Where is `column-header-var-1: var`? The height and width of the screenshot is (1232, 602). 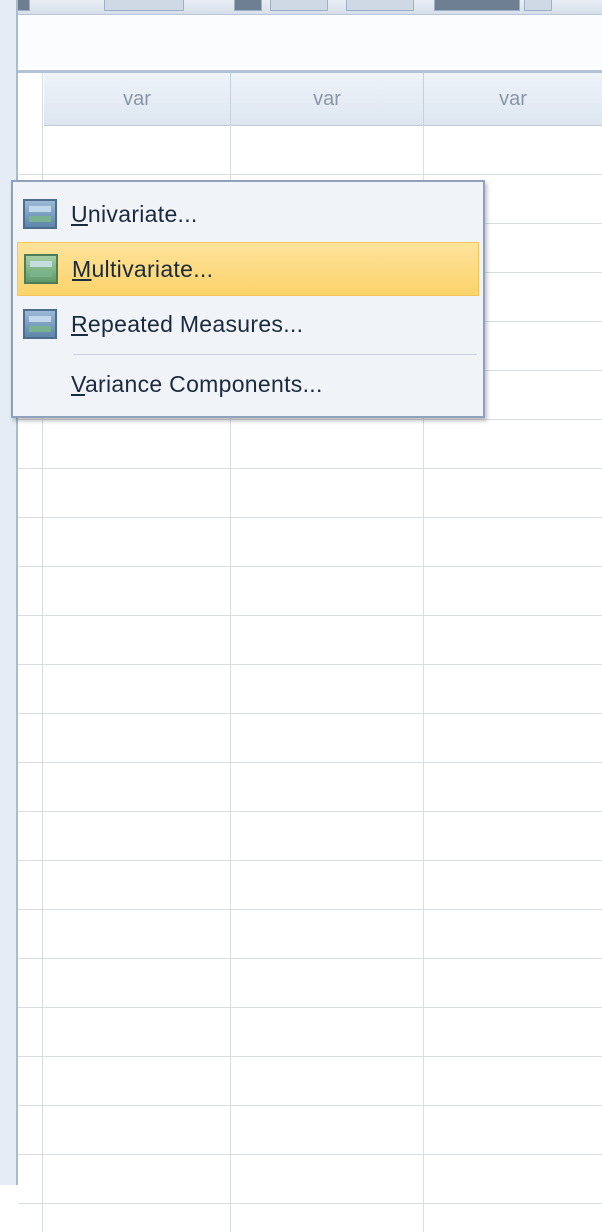 column-header-var-1: var is located at coordinates (137, 99).